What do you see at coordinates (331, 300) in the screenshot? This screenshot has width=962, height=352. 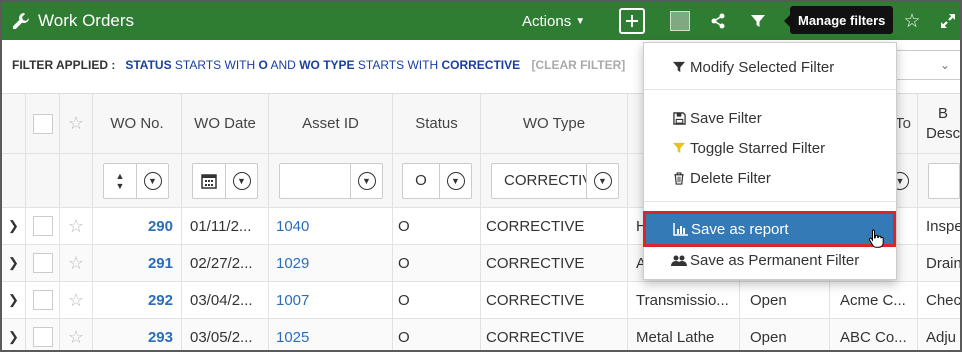 I see `asset-id-link: 1007` at bounding box center [331, 300].